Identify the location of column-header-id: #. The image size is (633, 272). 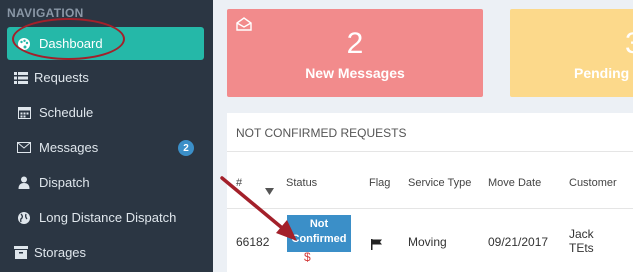
(239, 183).